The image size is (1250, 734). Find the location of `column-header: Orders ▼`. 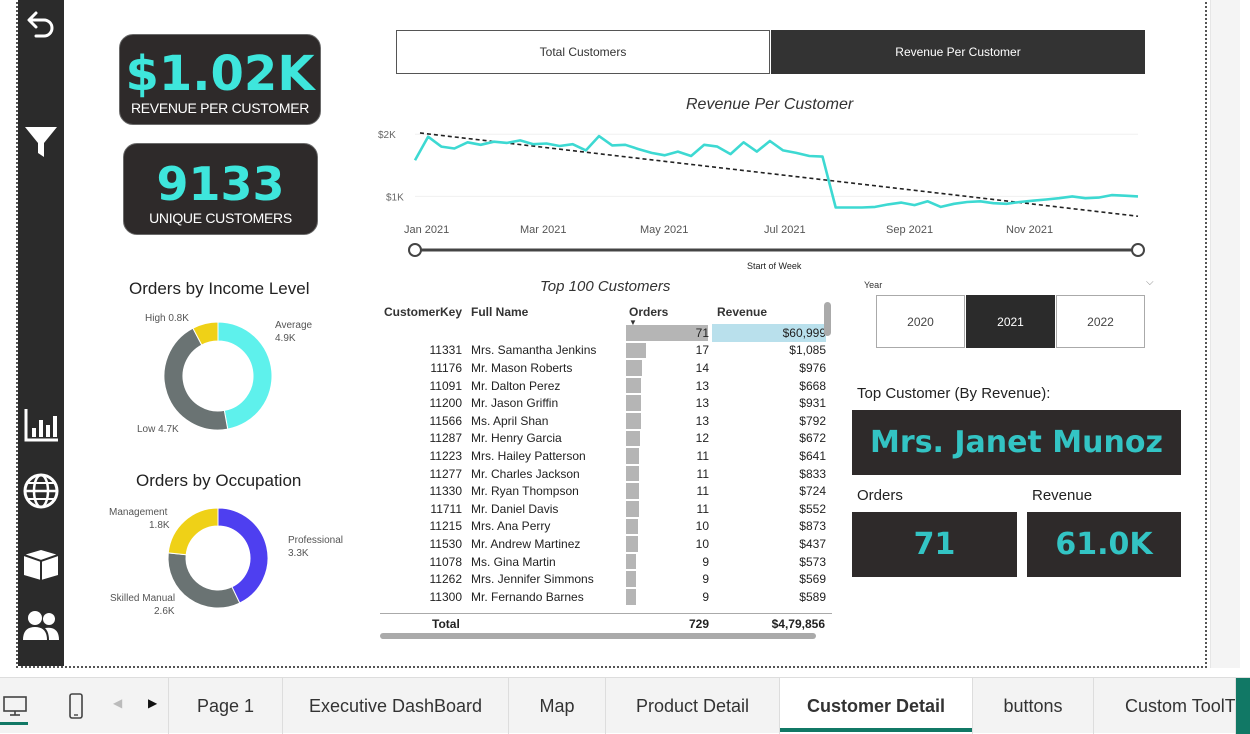

column-header: Orders ▼ is located at coordinates (669, 313).